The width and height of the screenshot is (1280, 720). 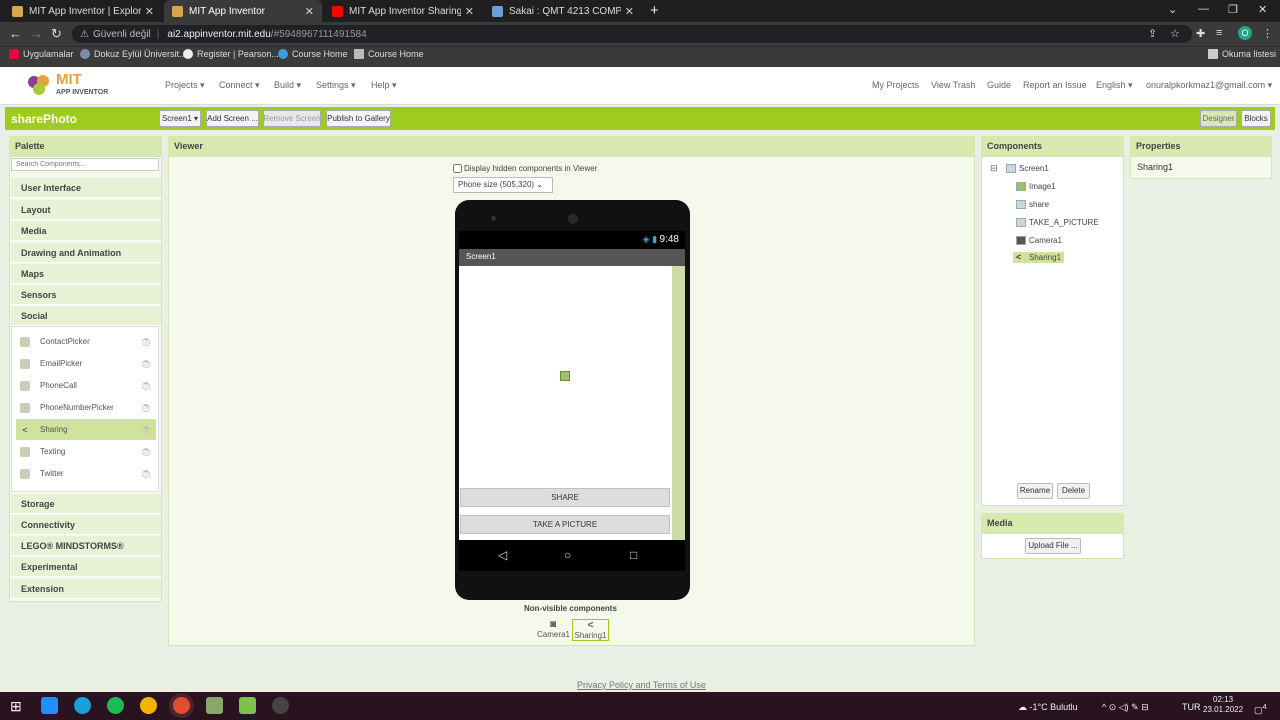 What do you see at coordinates (1114, 85) in the screenshot?
I see `language-menu: English ▾` at bounding box center [1114, 85].